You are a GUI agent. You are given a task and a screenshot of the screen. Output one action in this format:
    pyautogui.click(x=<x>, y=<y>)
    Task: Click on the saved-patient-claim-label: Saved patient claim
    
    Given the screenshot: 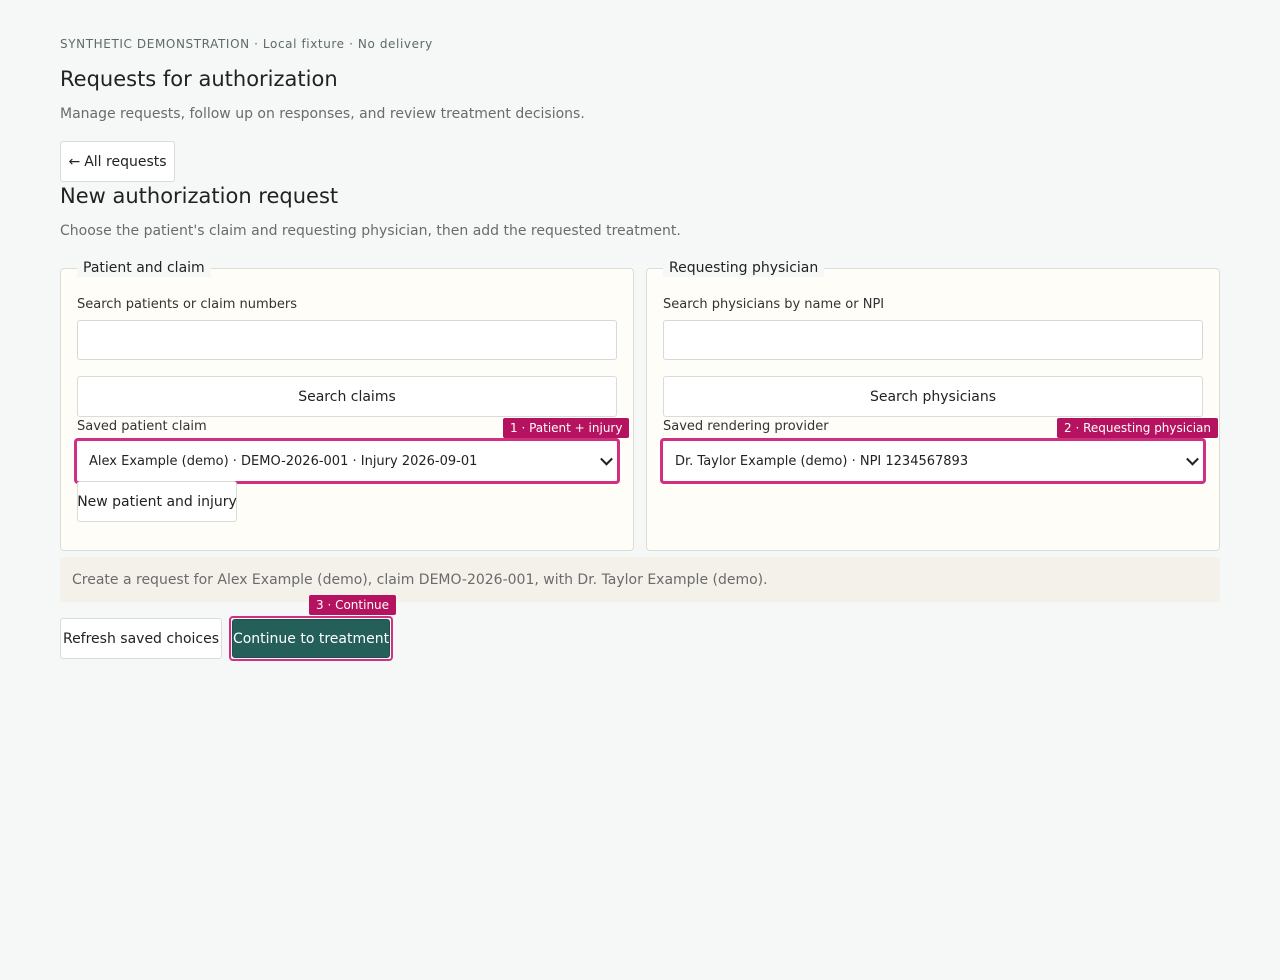 What is the action you would take?
    pyautogui.click(x=142, y=426)
    